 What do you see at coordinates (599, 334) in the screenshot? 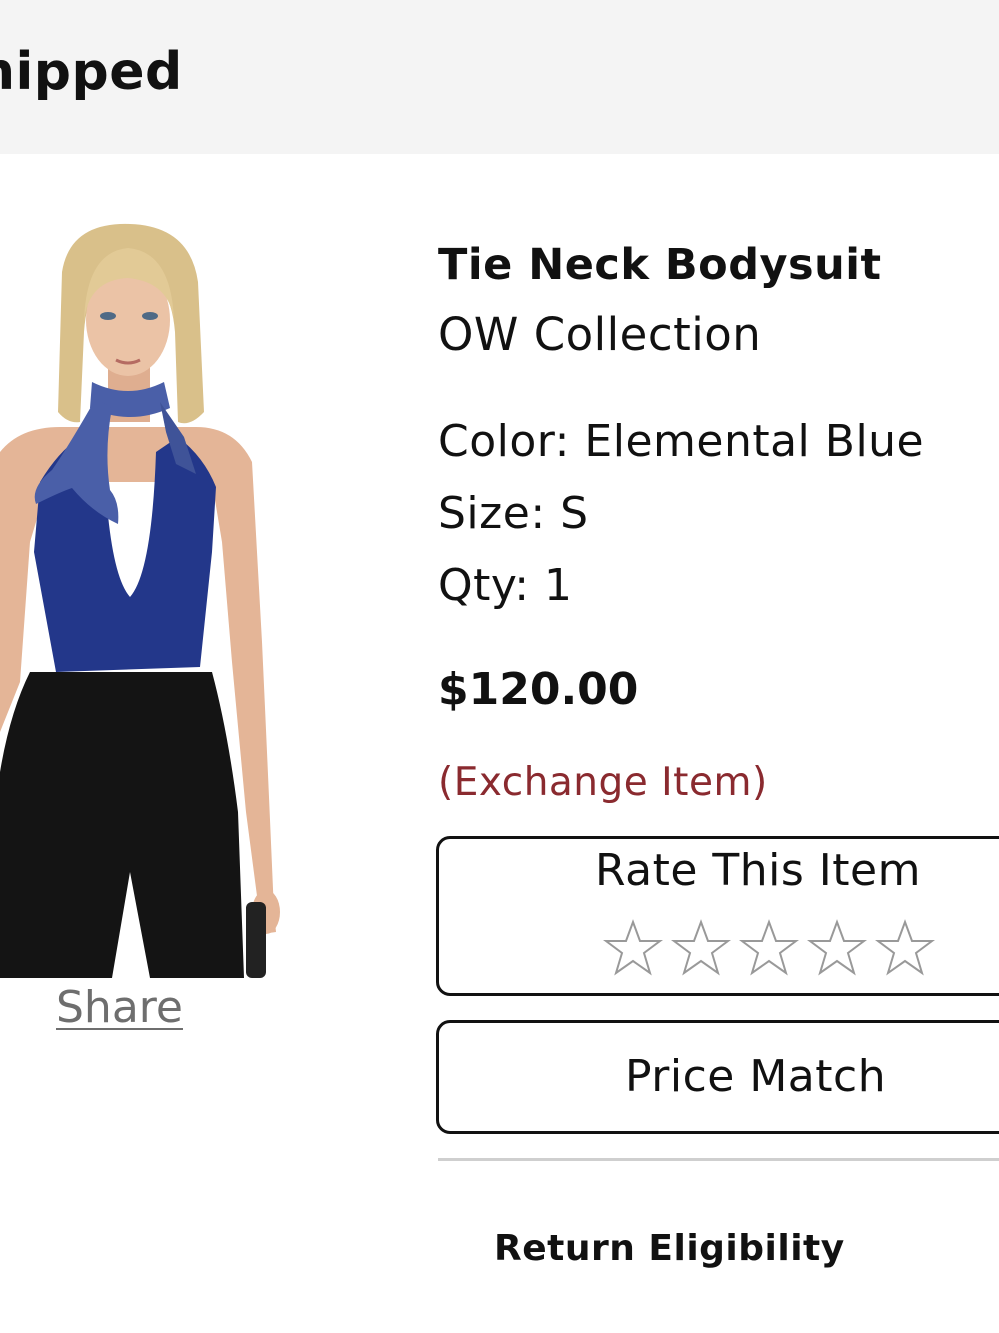
I see `brand-name: OW Collection` at bounding box center [599, 334].